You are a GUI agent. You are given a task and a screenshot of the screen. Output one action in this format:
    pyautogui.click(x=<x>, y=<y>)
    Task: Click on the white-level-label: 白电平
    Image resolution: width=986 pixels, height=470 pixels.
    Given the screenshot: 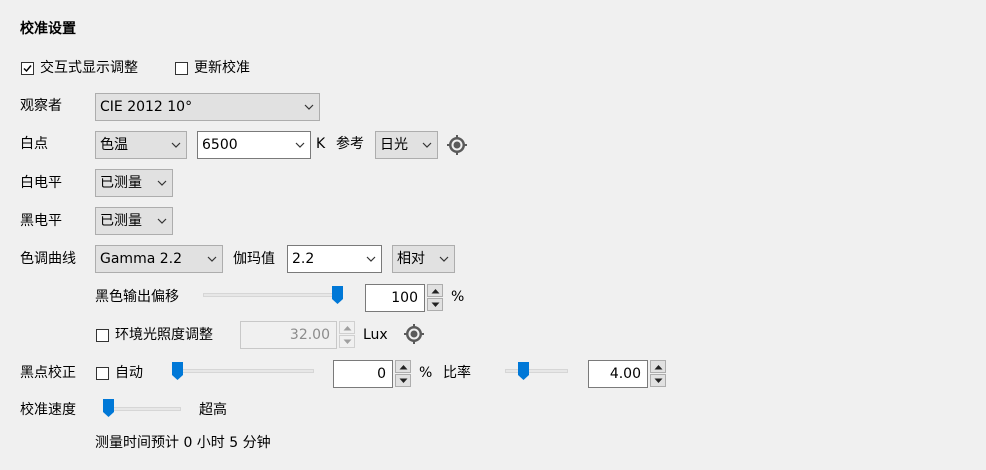 What is the action you would take?
    pyautogui.click(x=41, y=183)
    